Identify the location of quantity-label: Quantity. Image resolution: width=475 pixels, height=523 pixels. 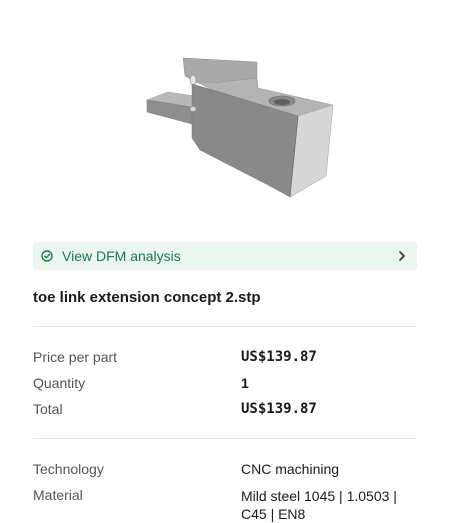
(59, 383).